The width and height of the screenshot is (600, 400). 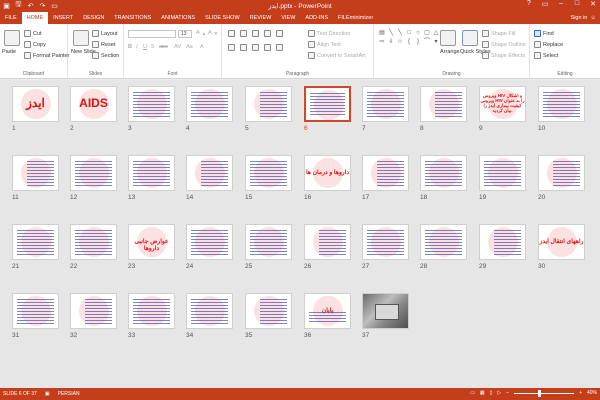 What do you see at coordinates (316, 18) in the screenshot?
I see `tab-add-ins: ADD-INS` at bounding box center [316, 18].